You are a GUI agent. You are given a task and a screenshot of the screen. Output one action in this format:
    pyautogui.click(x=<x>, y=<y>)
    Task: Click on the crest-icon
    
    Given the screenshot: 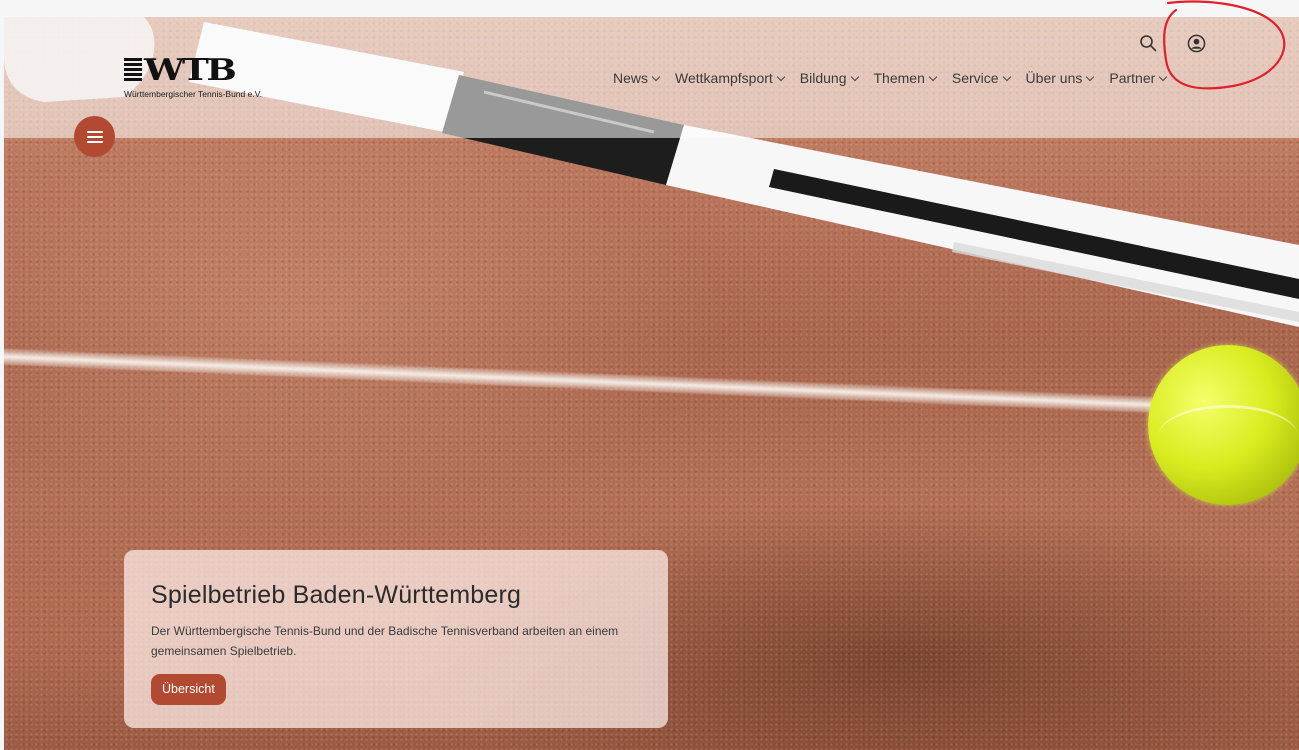 What is the action you would take?
    pyautogui.click(x=133, y=71)
    